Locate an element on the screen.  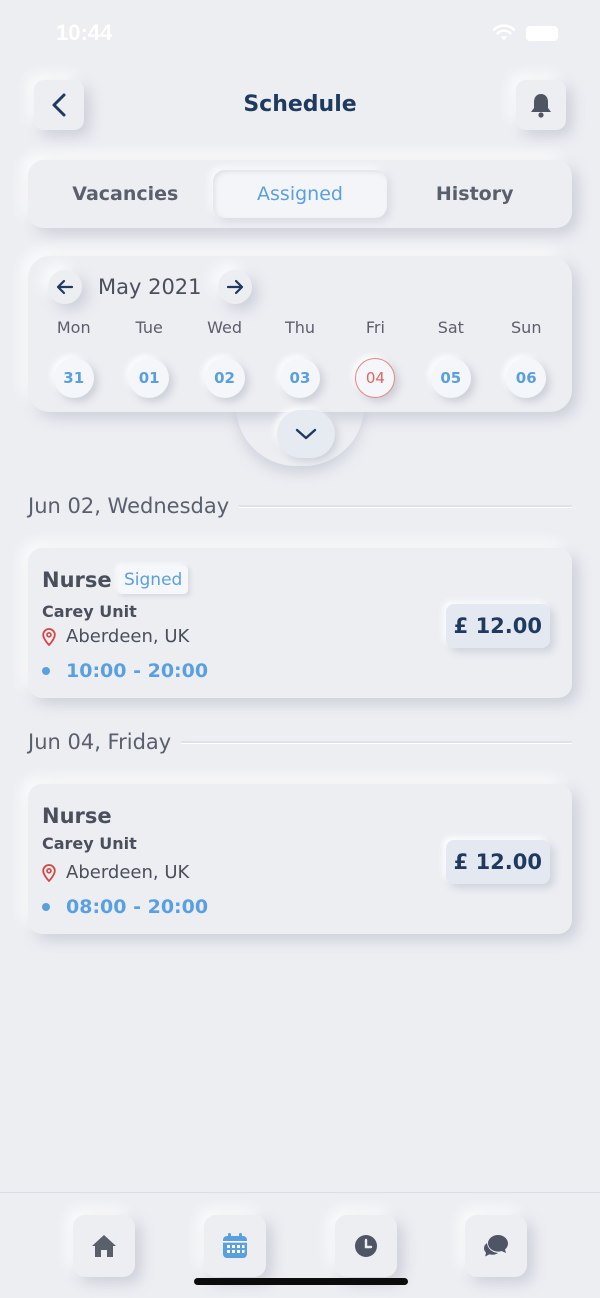
day-number: 31 is located at coordinates (73, 378).